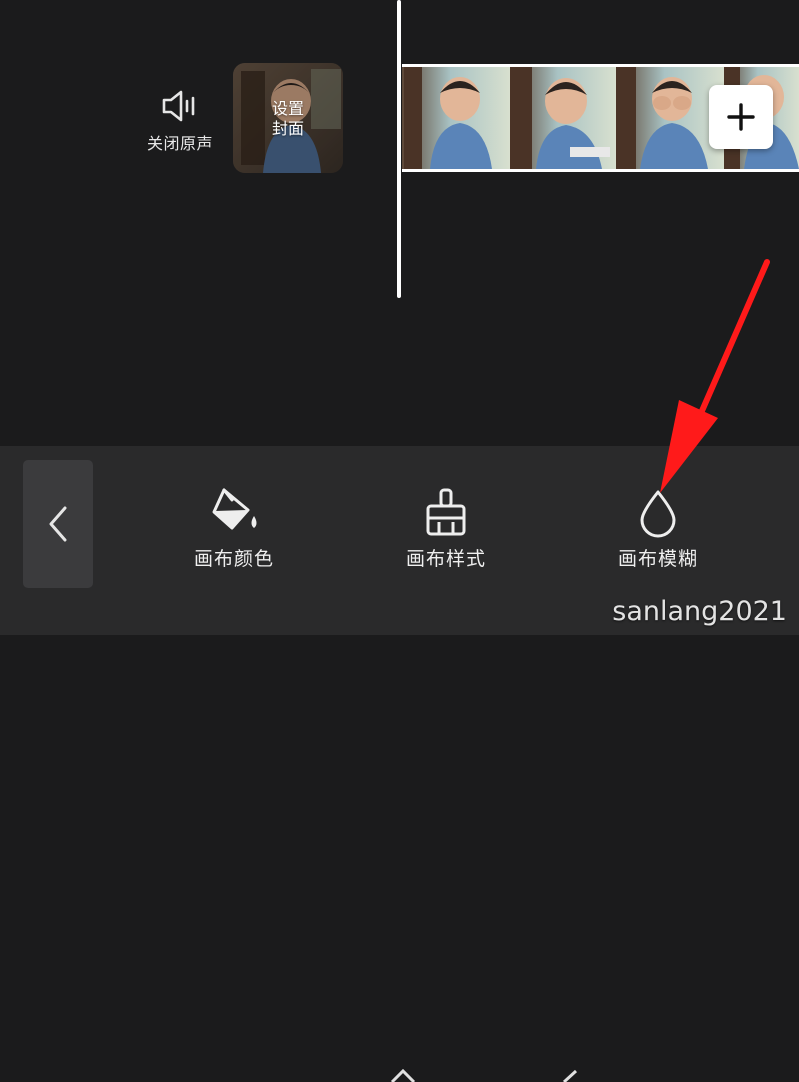 This screenshot has height=1082, width=799. Describe the element at coordinates (234, 509) in the screenshot. I see `paint-bucket-icon` at that location.